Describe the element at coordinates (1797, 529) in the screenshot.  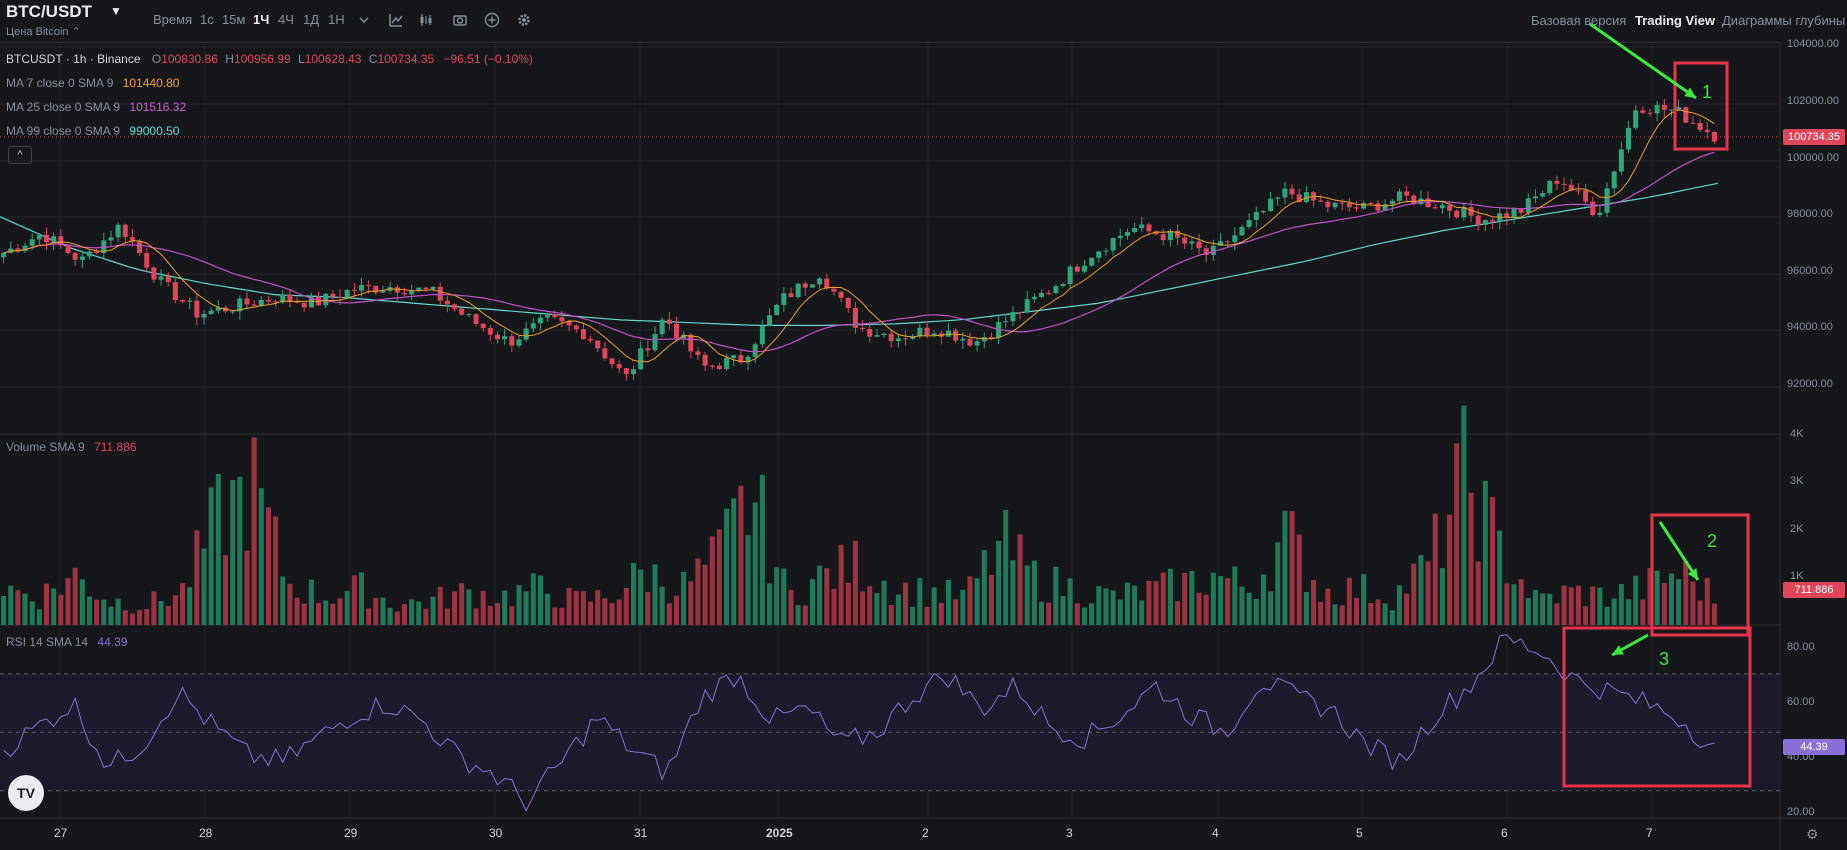
I see `volume-tick: 2K` at that location.